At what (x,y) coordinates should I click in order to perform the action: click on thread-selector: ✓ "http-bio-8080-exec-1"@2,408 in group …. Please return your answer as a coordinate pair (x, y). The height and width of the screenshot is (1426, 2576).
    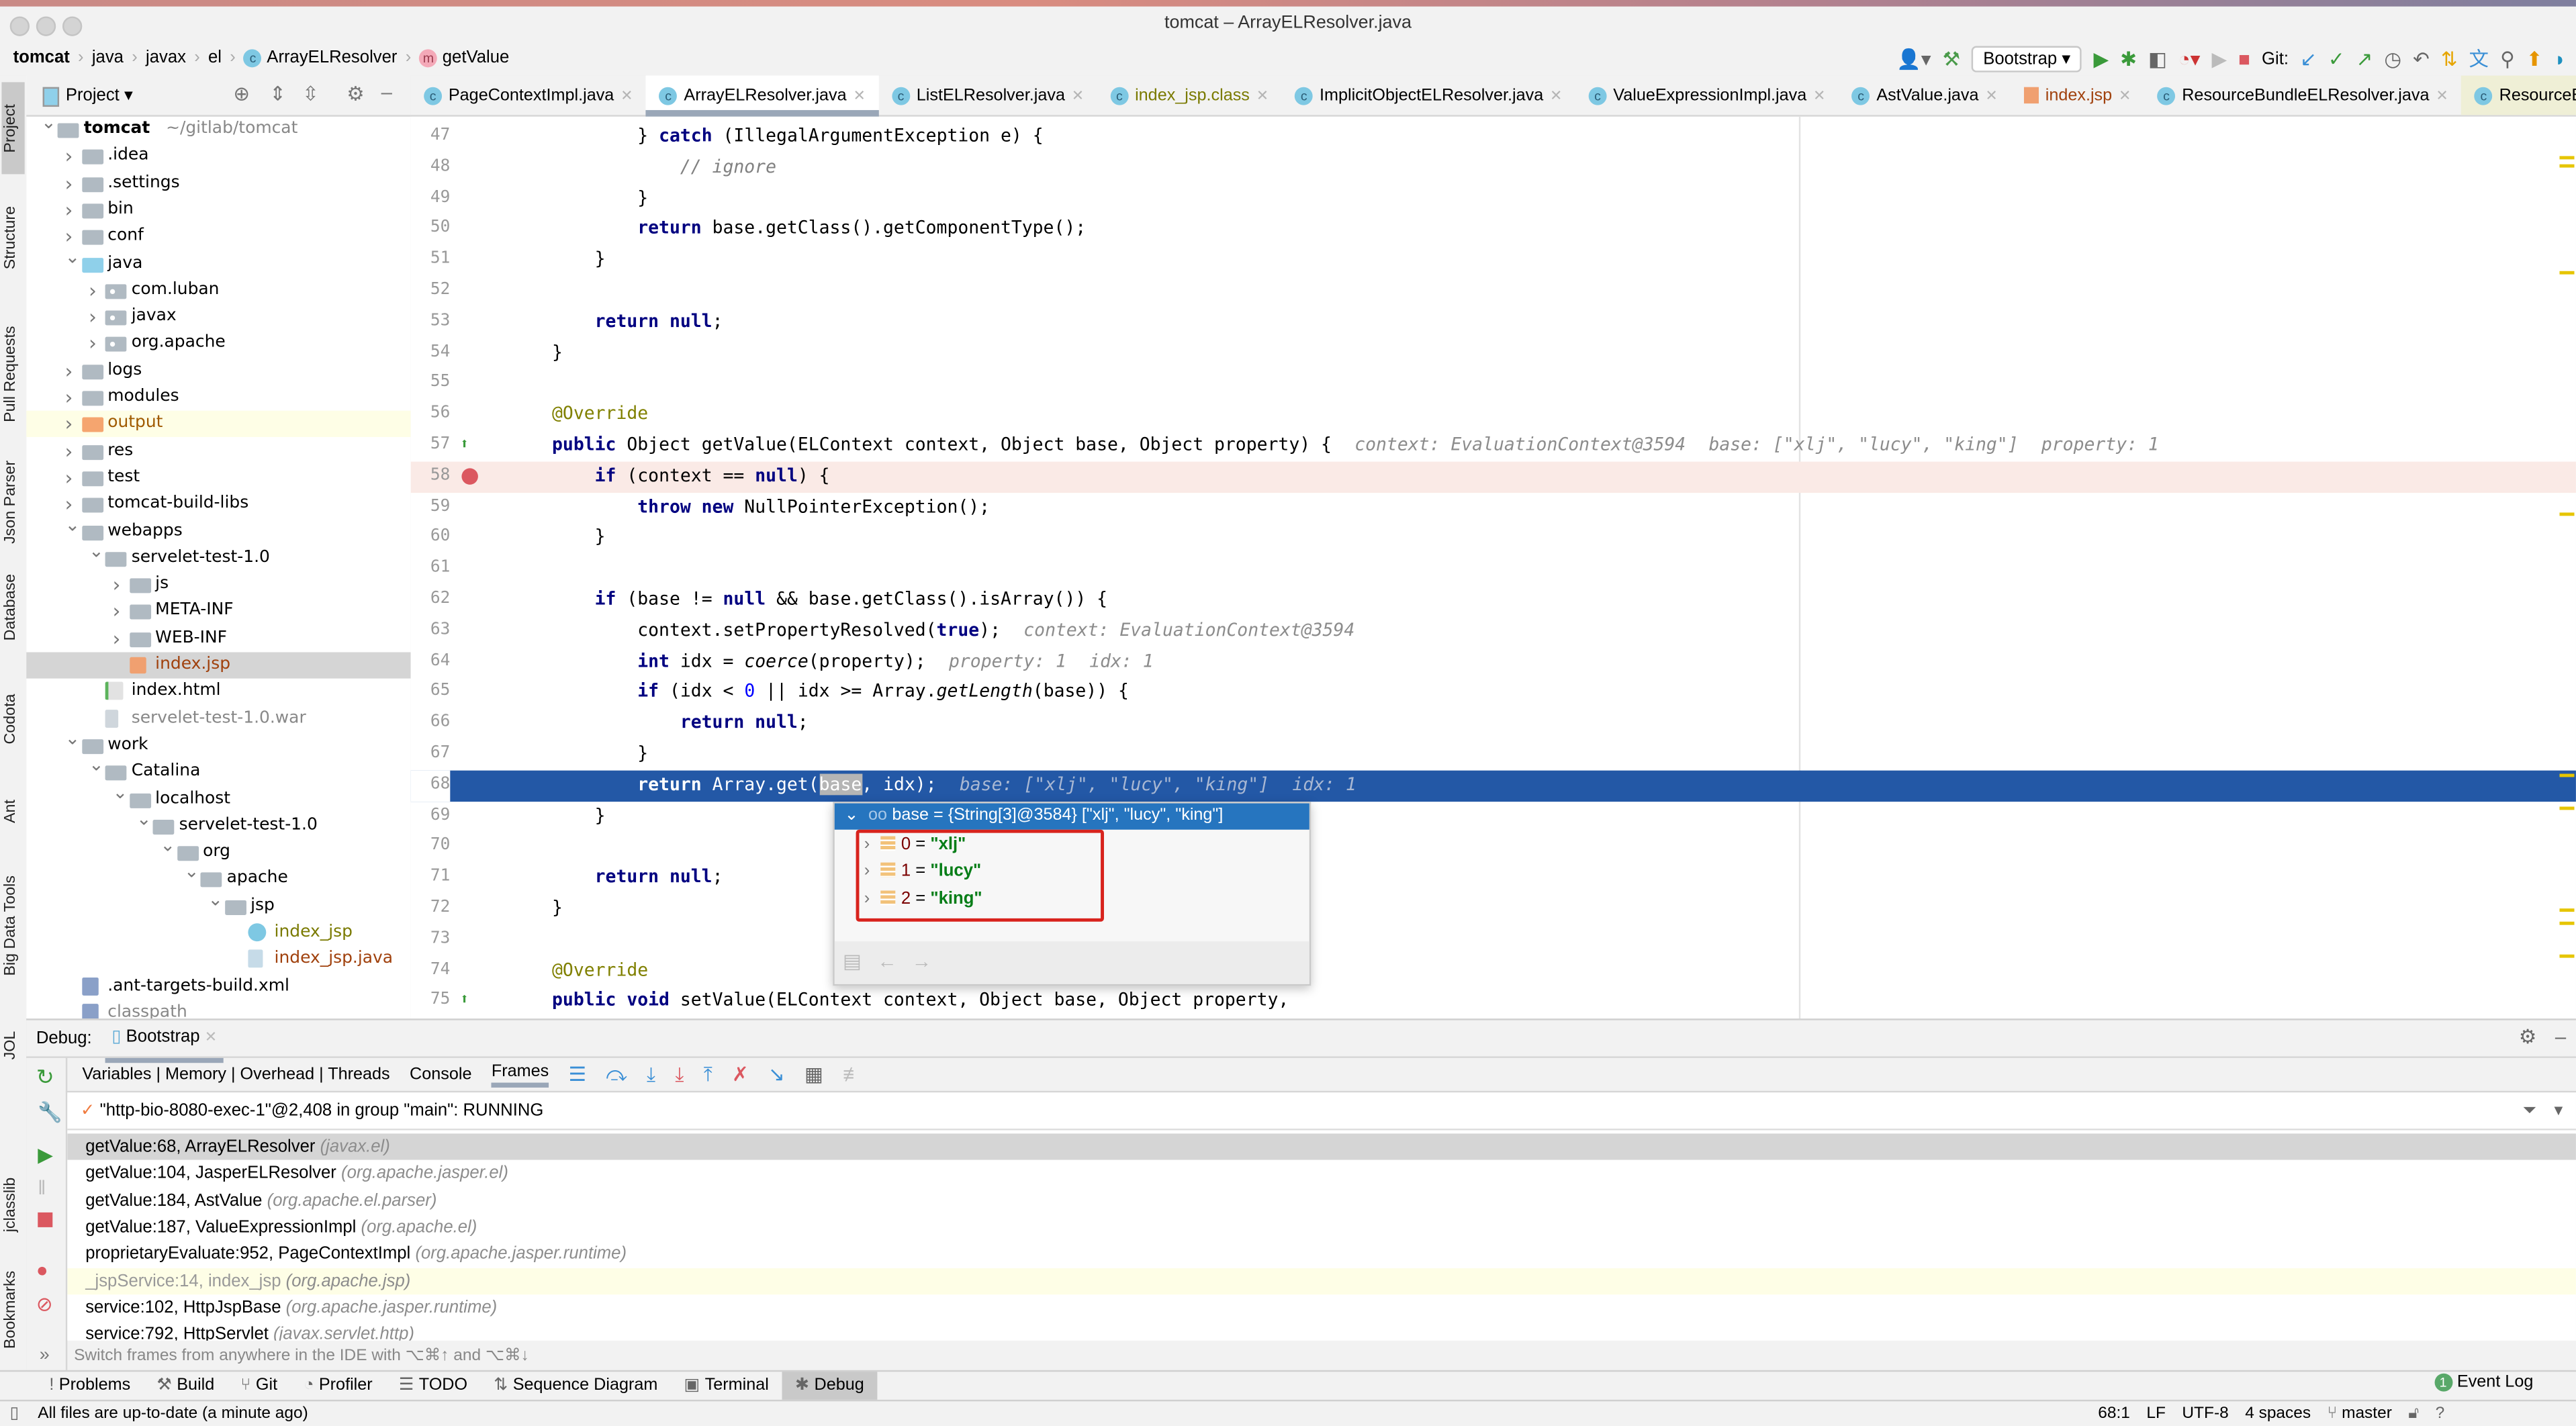
    Looking at the image, I should click on (1321, 1111).